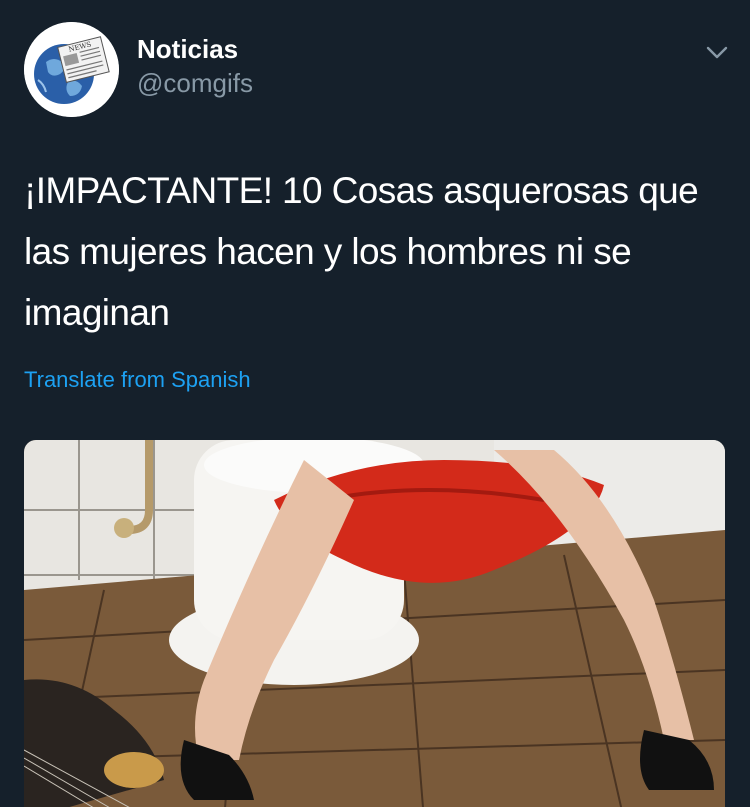  I want to click on author-avatar: NEWS, so click(71, 69).